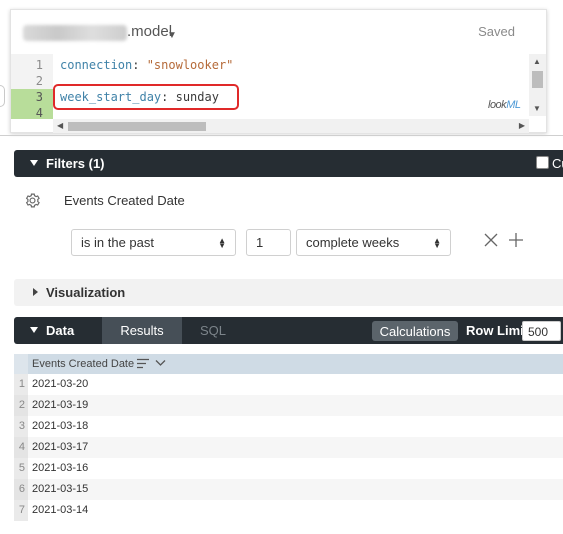 This screenshot has width=563, height=534. What do you see at coordinates (278, 32) in the screenshot?
I see `editor-header: .model ▼ Saved` at bounding box center [278, 32].